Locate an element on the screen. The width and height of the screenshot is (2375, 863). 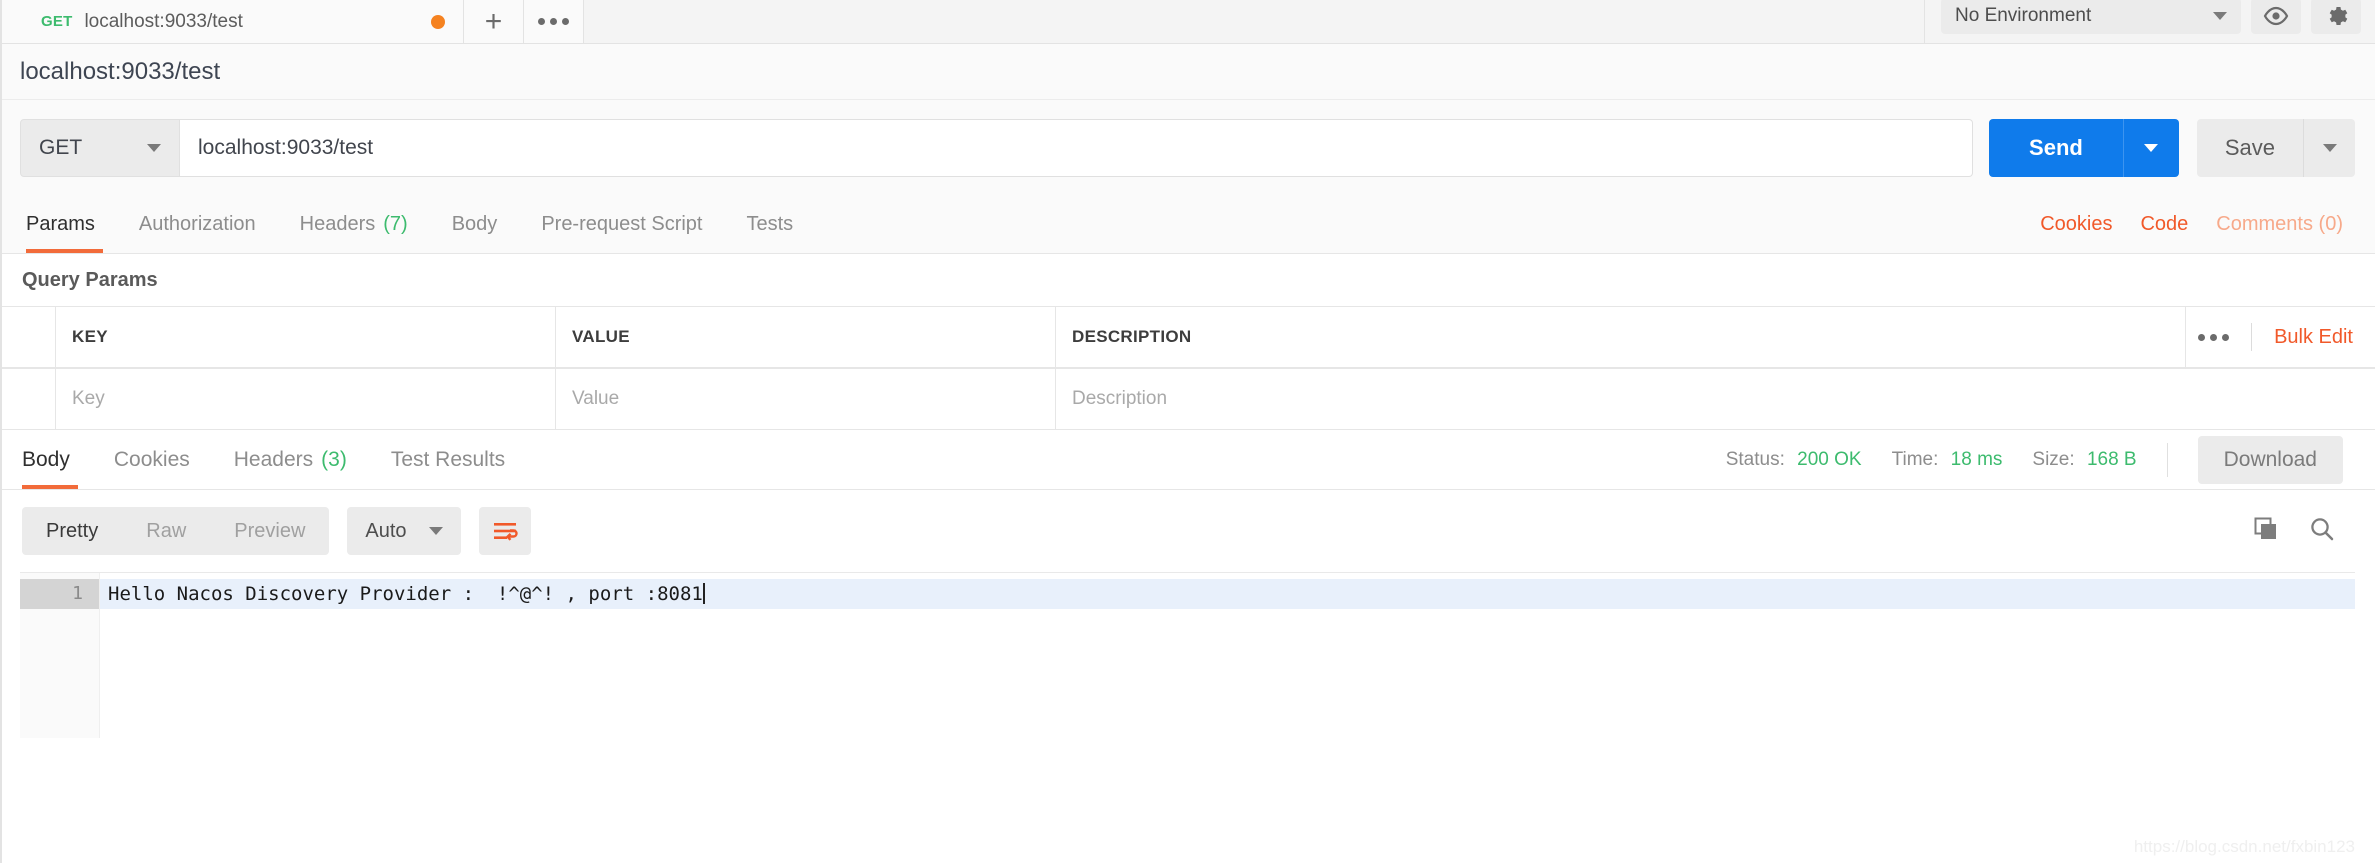
params-options-icon is located at coordinates (2214, 337).